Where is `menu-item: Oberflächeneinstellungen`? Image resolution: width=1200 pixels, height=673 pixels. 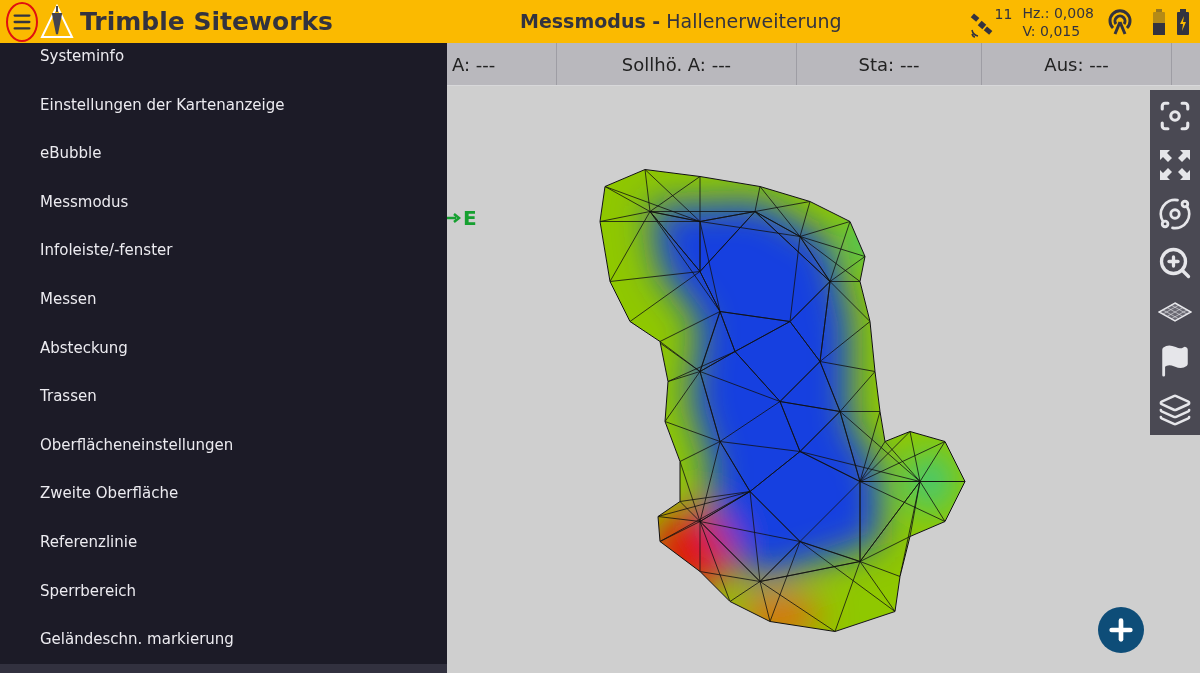 menu-item: Oberflächeneinstellungen is located at coordinates (223, 445).